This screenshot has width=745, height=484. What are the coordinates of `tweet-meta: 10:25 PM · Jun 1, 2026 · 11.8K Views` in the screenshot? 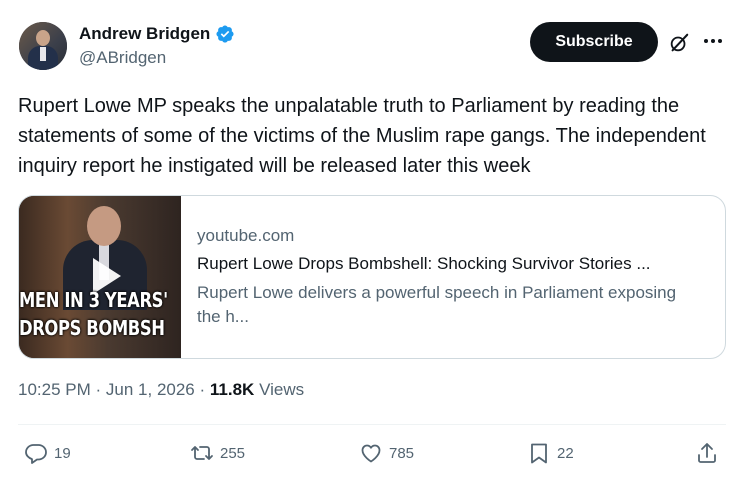 It's located at (161, 390).